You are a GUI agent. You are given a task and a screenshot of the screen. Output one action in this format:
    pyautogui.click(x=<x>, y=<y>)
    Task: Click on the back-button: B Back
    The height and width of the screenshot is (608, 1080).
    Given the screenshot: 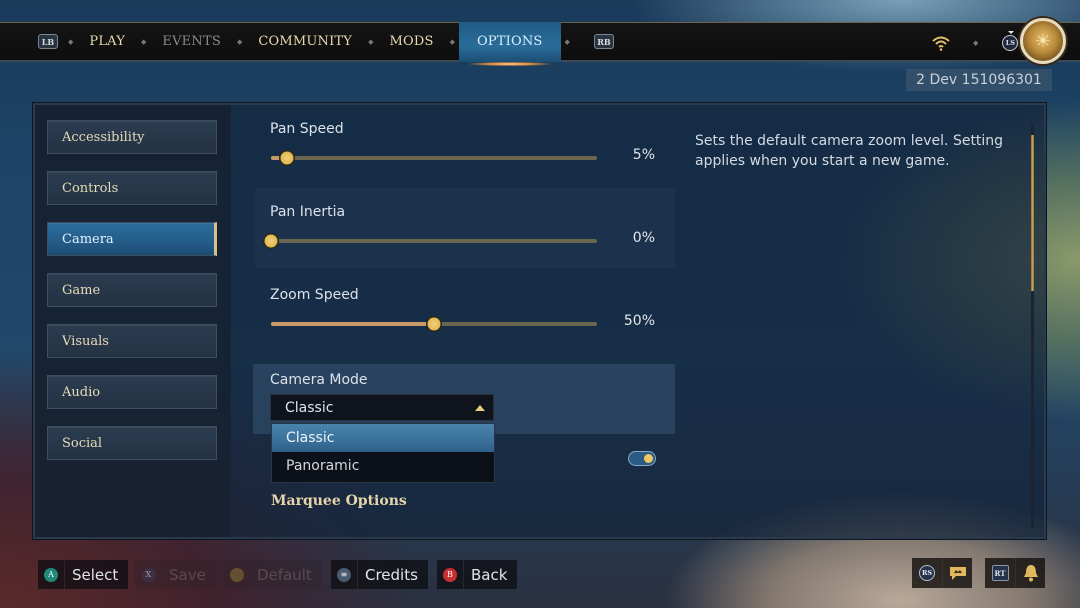 What is the action you would take?
    pyautogui.click(x=477, y=574)
    